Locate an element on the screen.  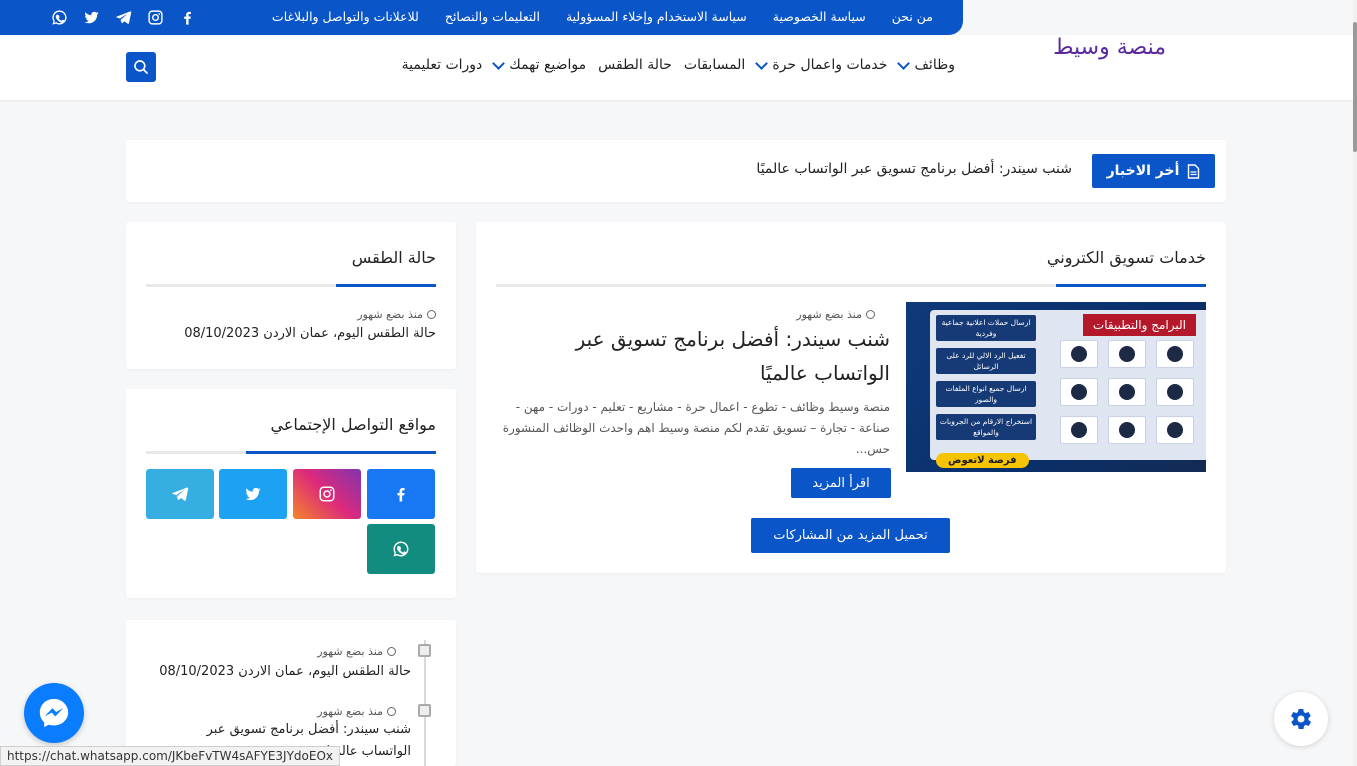
facebook-link is located at coordinates (401, 494).